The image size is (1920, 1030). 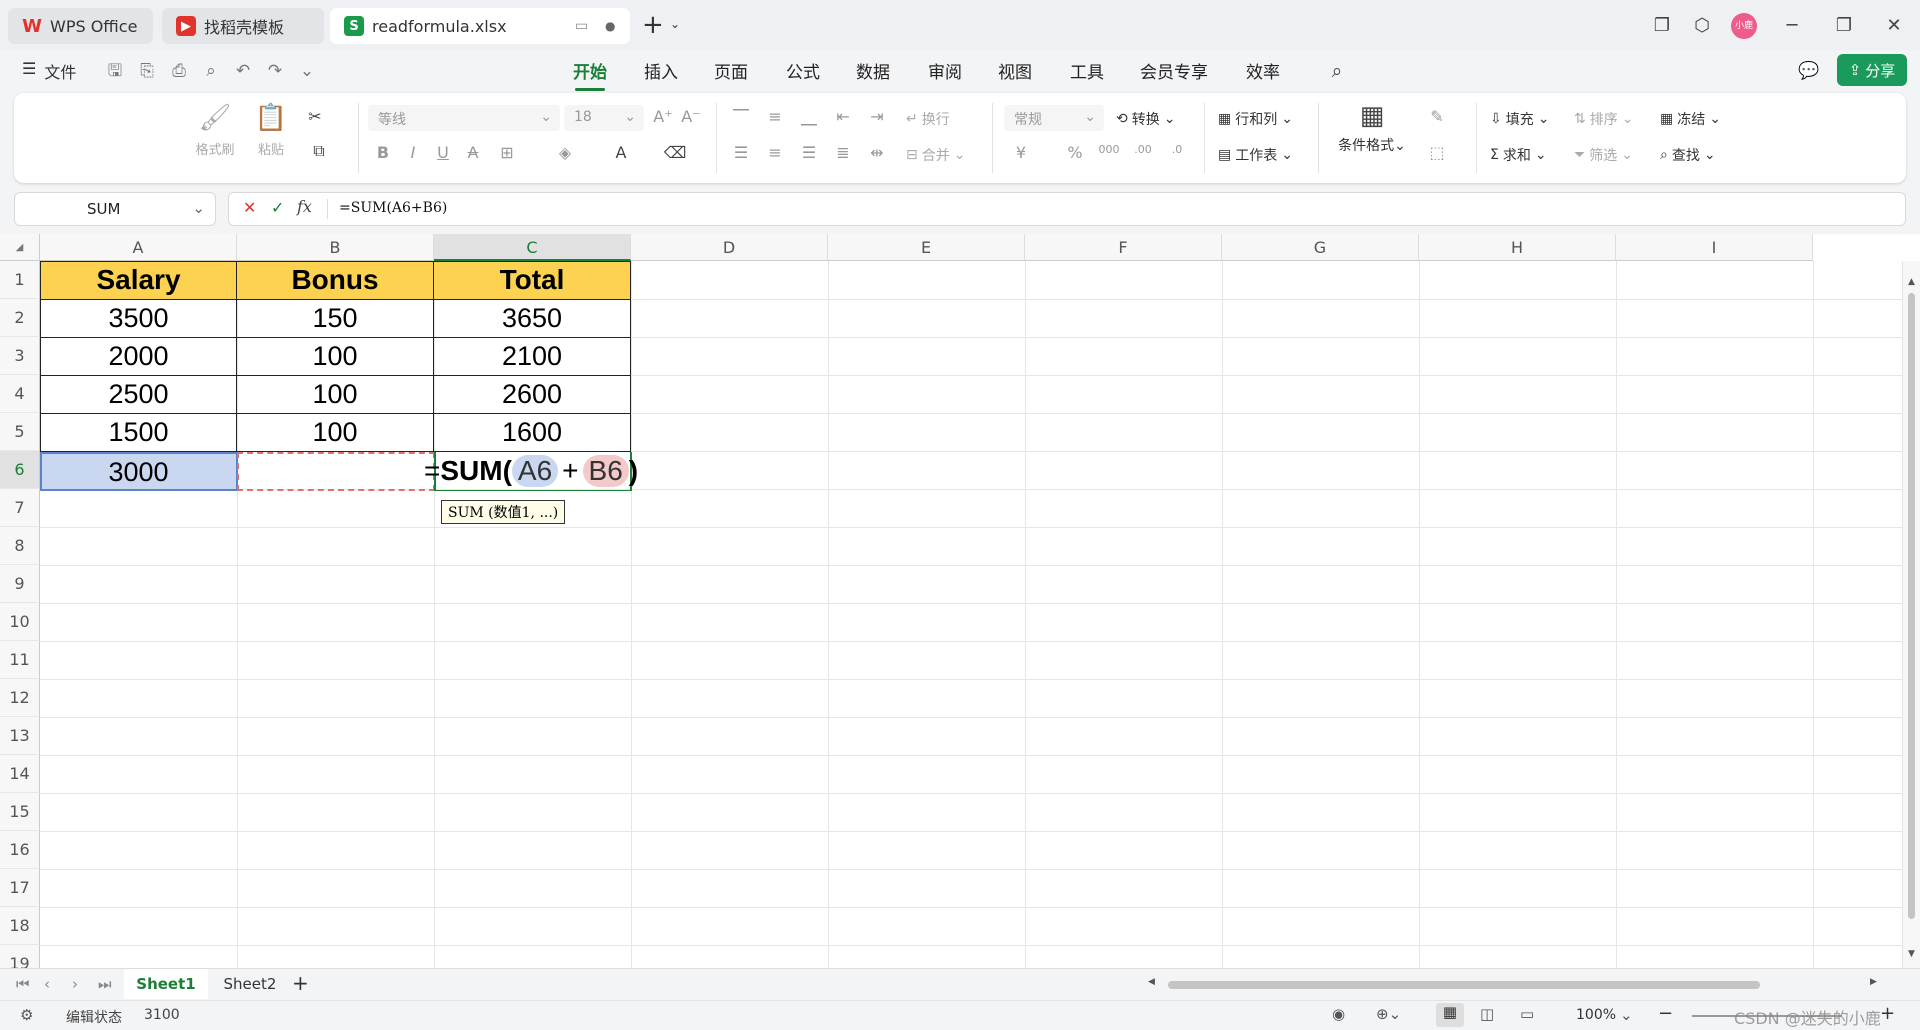 I want to click on row-header-10: 10, so click(x=20, y=622).